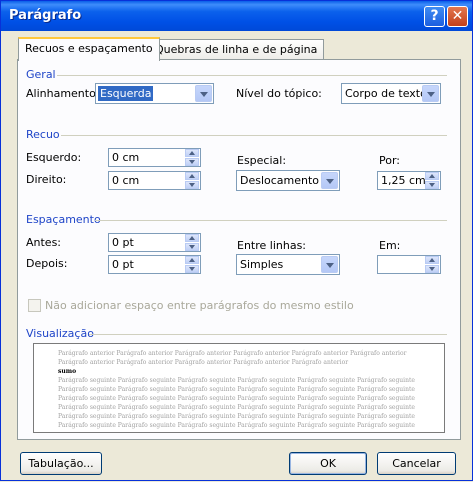  I want to click on section-geral-heading: Geral, so click(41, 74).